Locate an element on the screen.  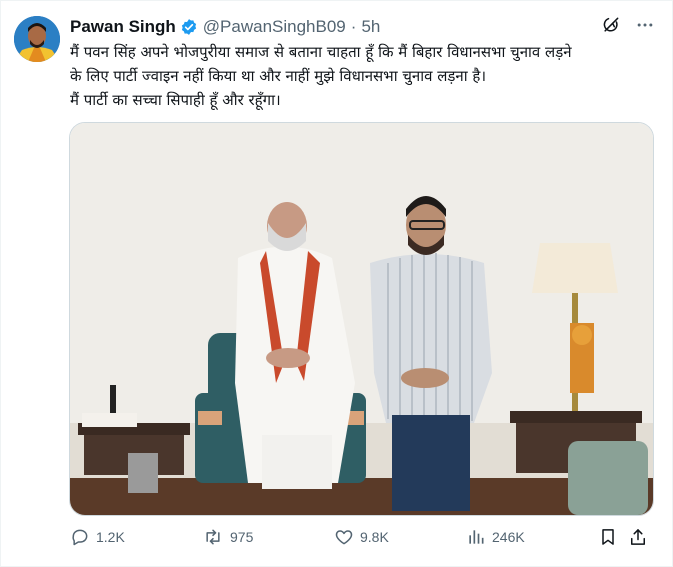
views-icon is located at coordinates (476, 537).